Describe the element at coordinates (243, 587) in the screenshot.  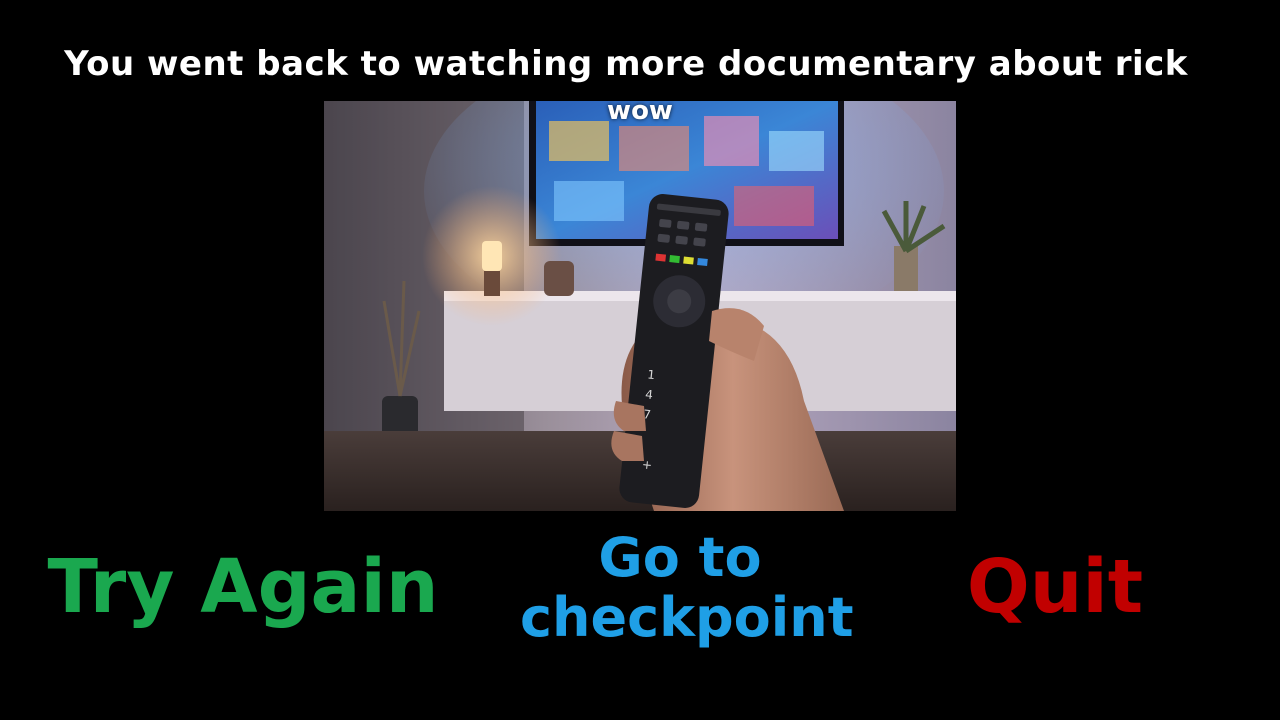
I see `try-again-button: Try Again` at that location.